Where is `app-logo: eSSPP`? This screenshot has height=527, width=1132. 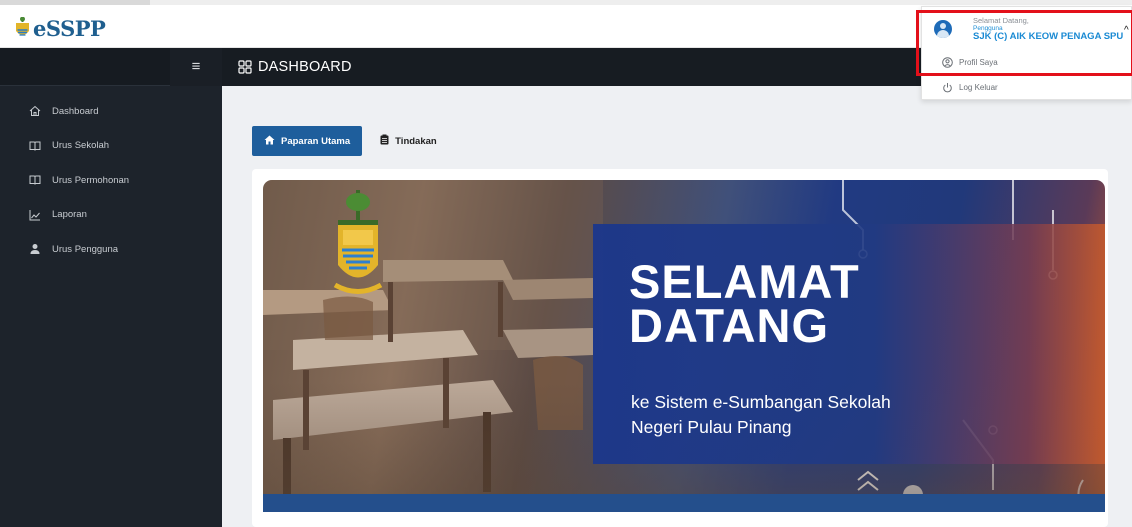
app-logo: eSSPP is located at coordinates (60, 28).